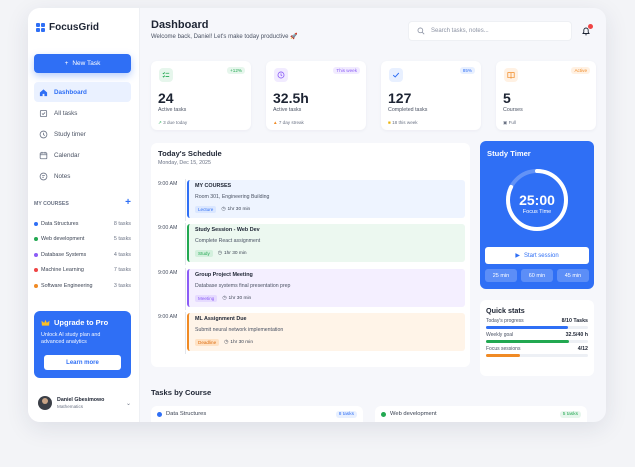 This screenshot has width=635, height=467. Describe the element at coordinates (122, 285) in the screenshot. I see `course-count: 3 tasks` at that location.